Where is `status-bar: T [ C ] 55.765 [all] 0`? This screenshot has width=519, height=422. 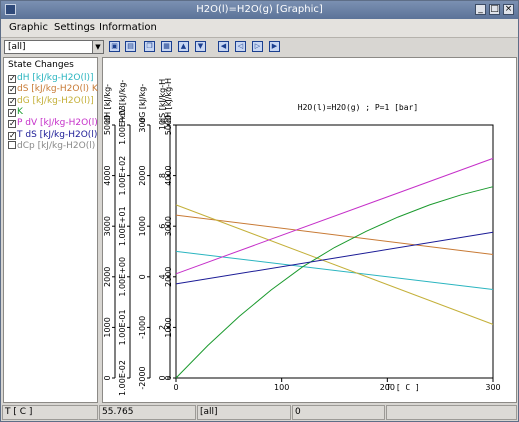
status-bar: T [ C ] 55.765 [all] 0 is located at coordinates (259, 412).